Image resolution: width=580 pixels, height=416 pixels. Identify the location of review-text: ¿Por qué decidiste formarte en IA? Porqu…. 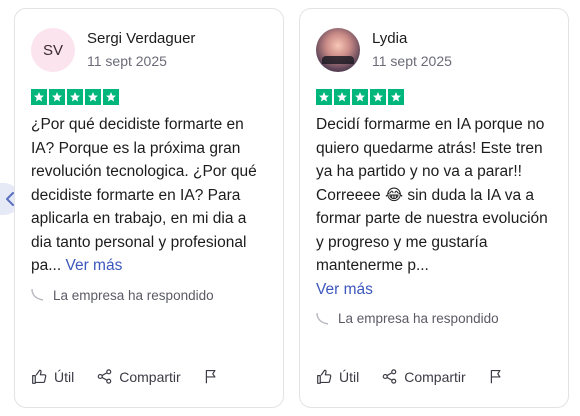
(144, 195).